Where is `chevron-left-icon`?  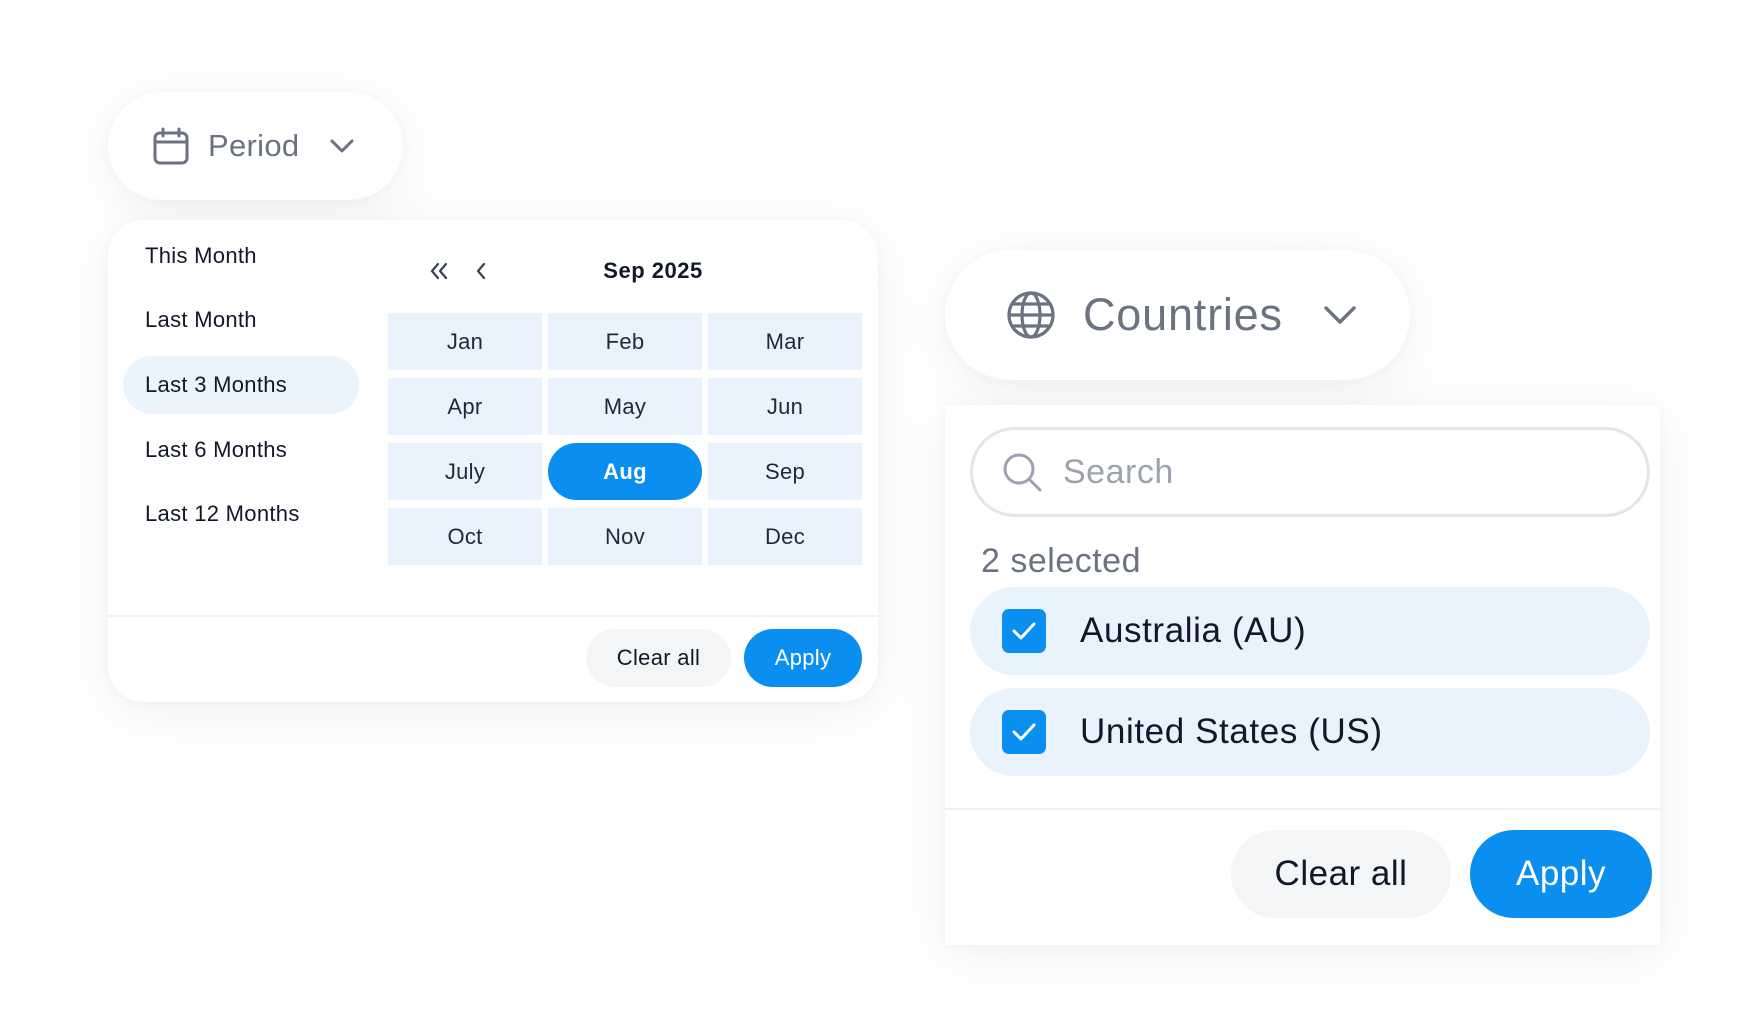
chevron-left-icon is located at coordinates (481, 271).